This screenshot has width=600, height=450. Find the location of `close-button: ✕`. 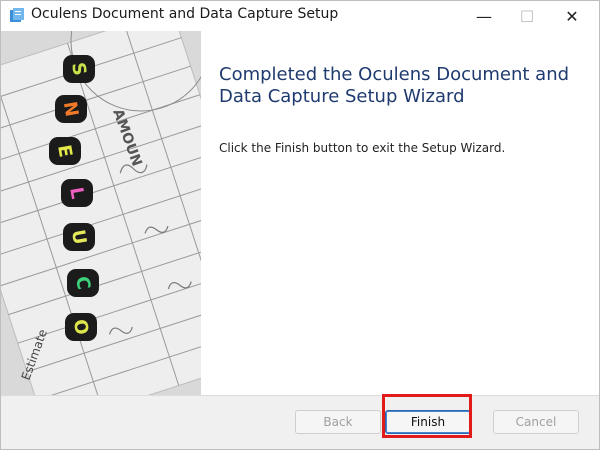

close-button: ✕ is located at coordinates (572, 16).